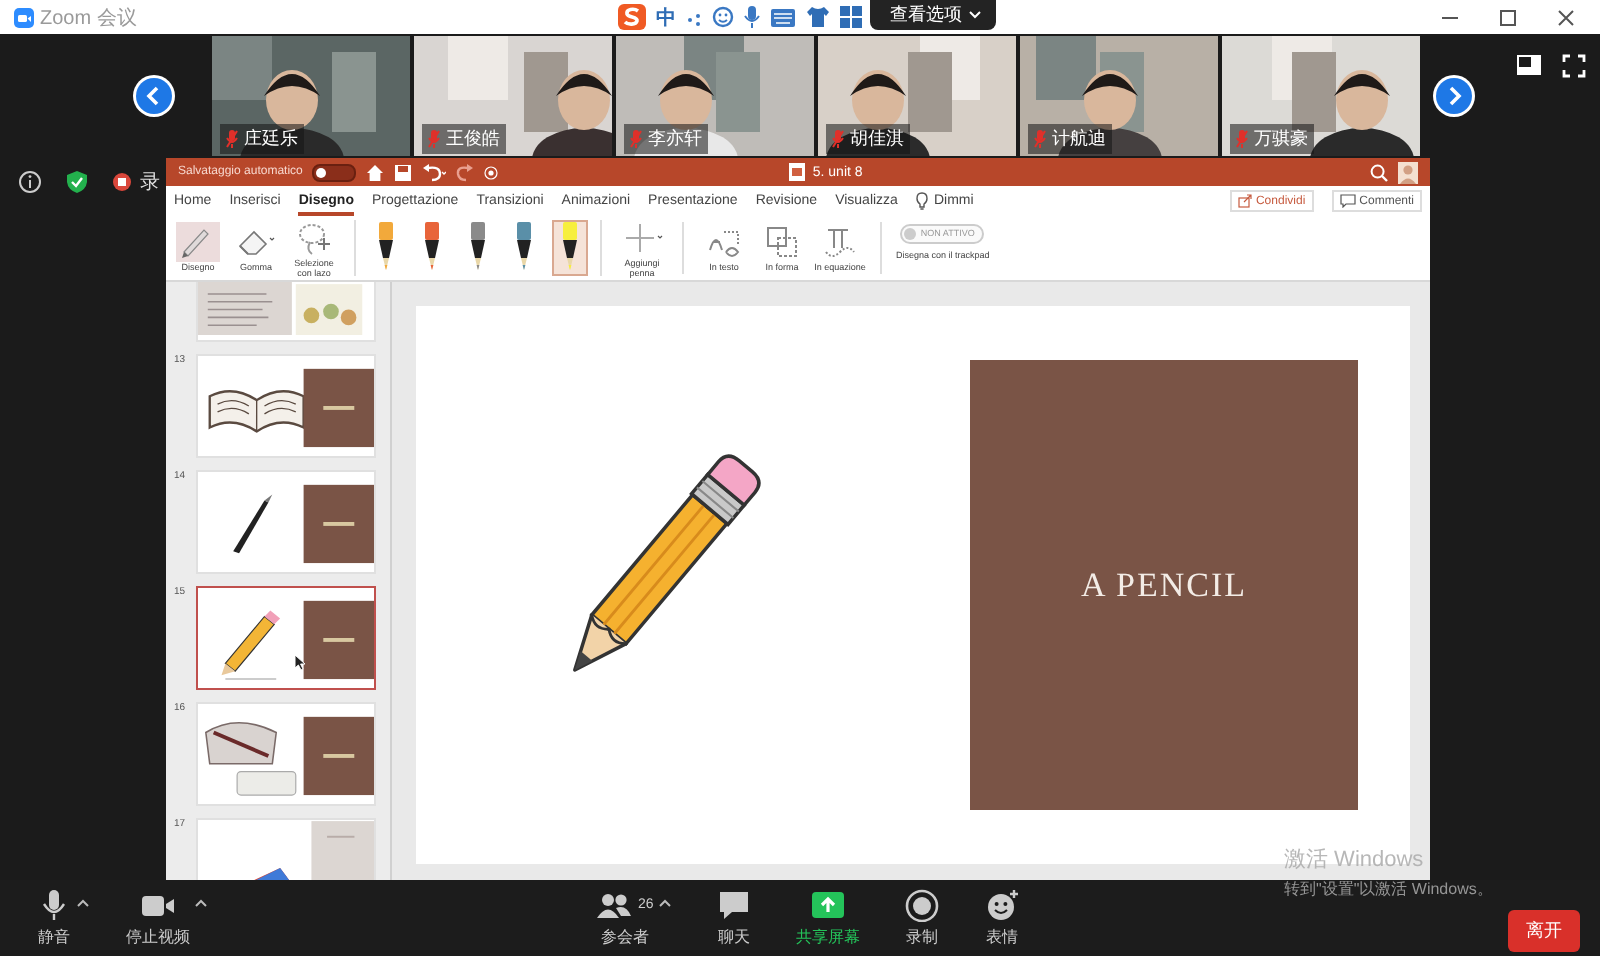 Image resolution: width=1600 pixels, height=956 pixels. What do you see at coordinates (158, 918) in the screenshot?
I see `toolbar-button: 停止视频` at bounding box center [158, 918].